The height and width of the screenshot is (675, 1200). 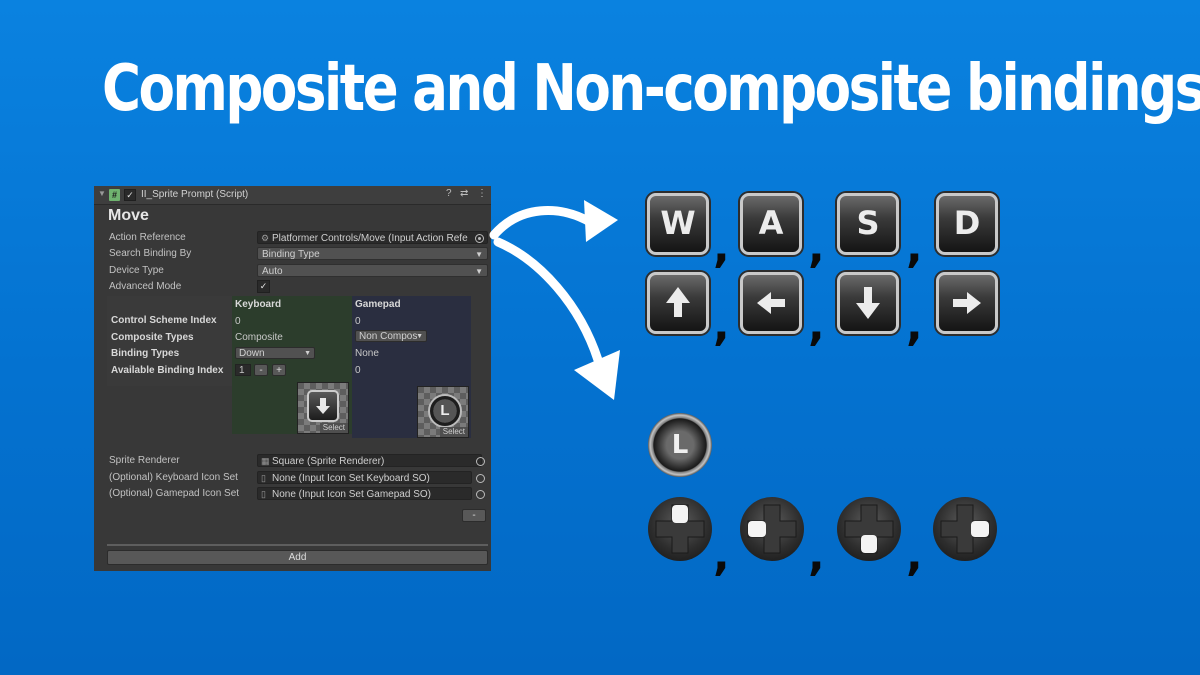 I want to click on keyboard-icon-set-field: ▯ None (Input Icon Set Keyboard SO), so click(x=364, y=477).